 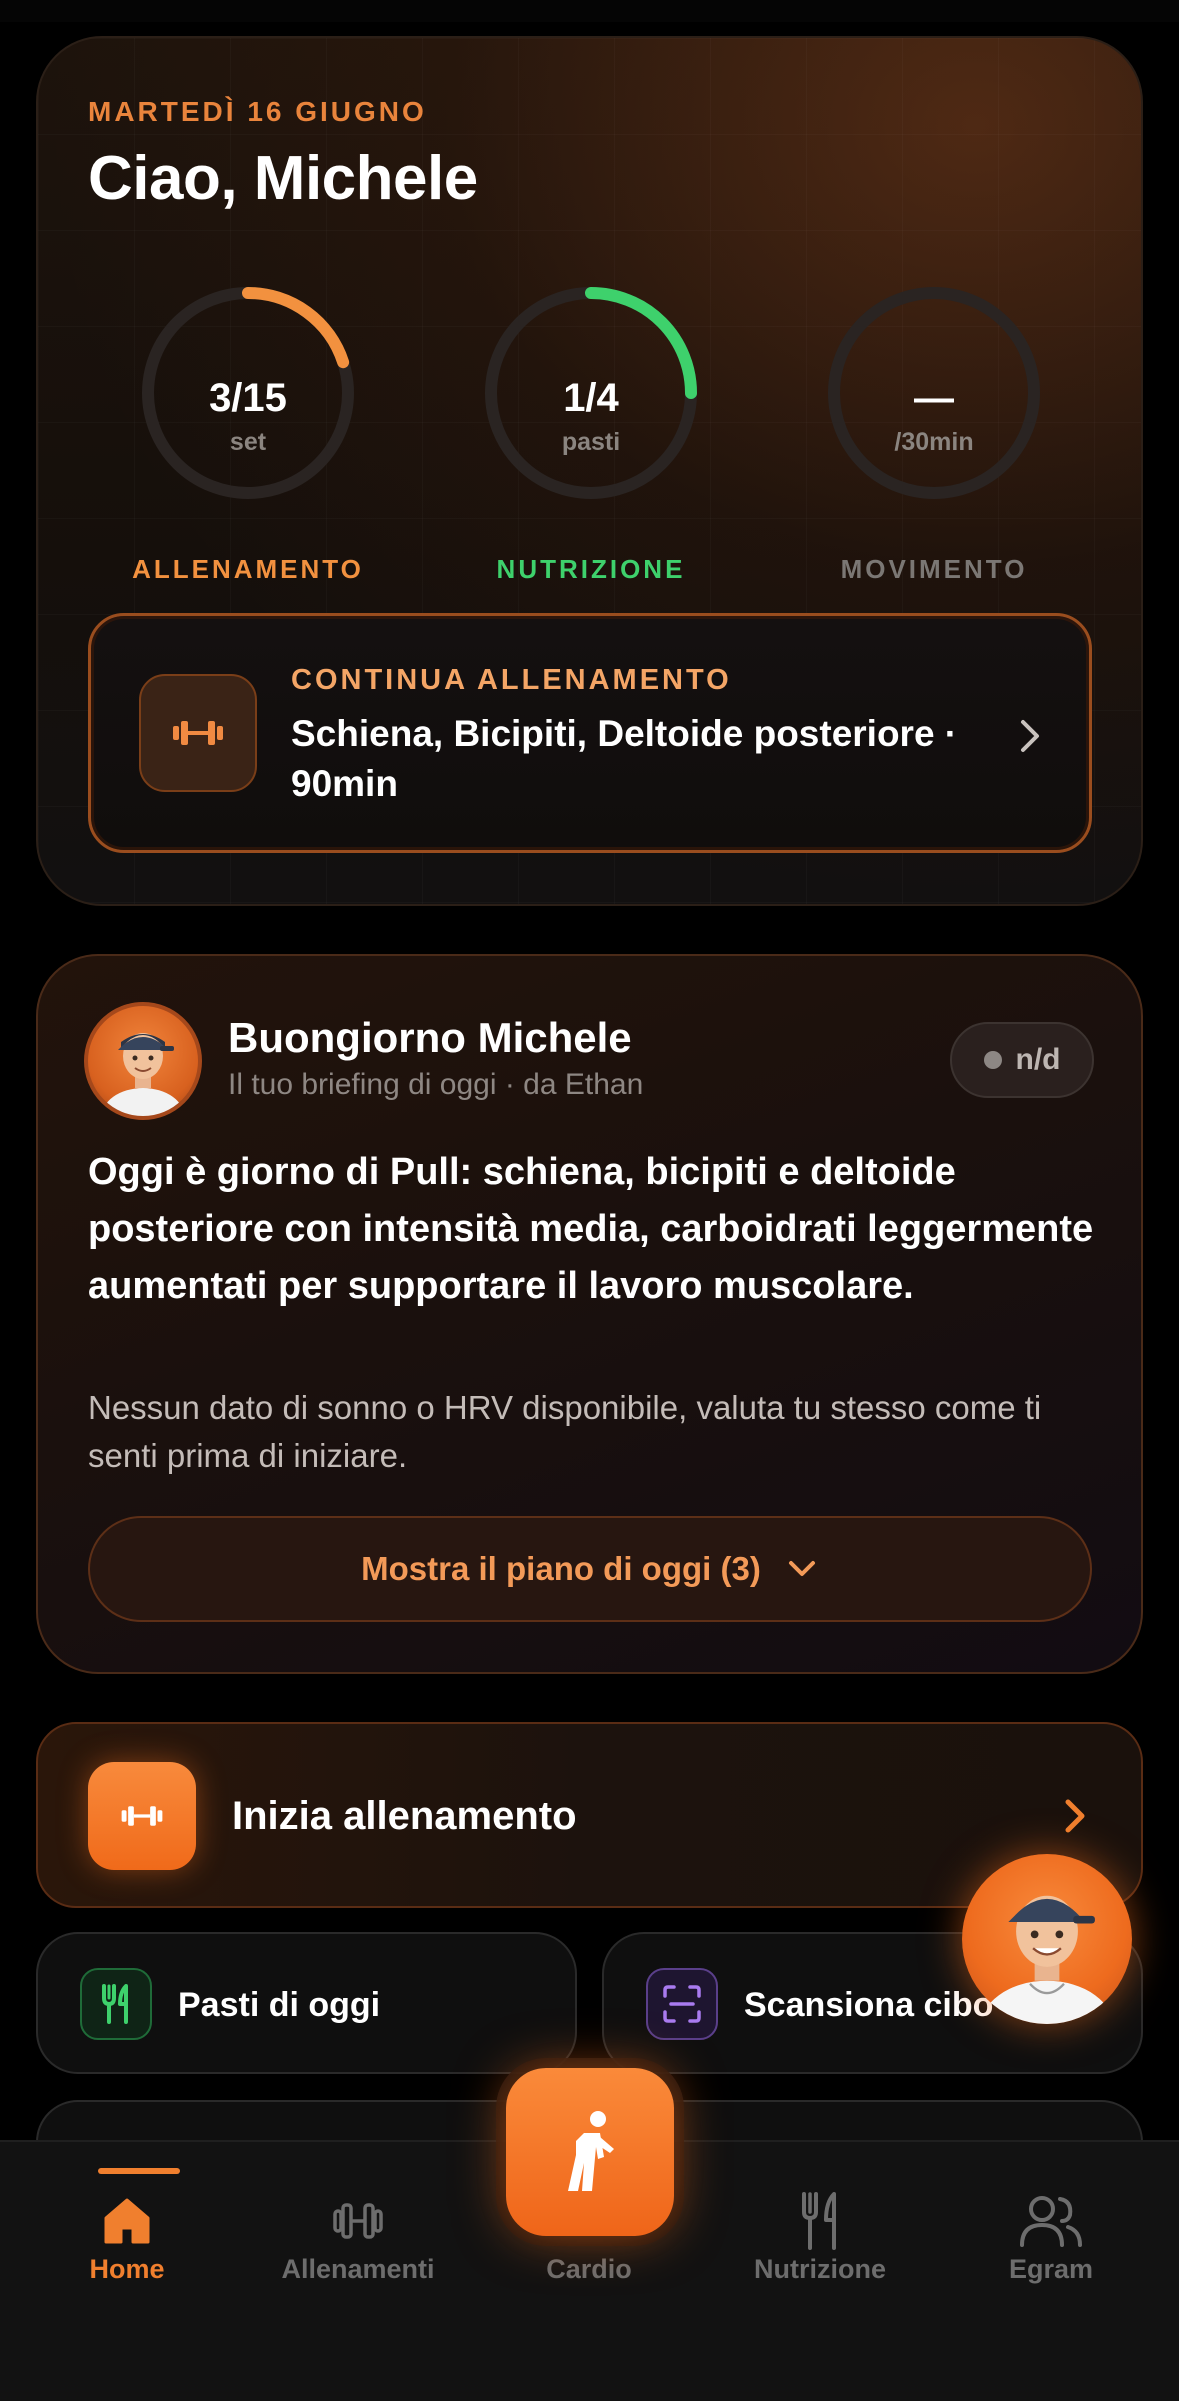 I want to click on coach-avatar, so click(x=143, y=1061).